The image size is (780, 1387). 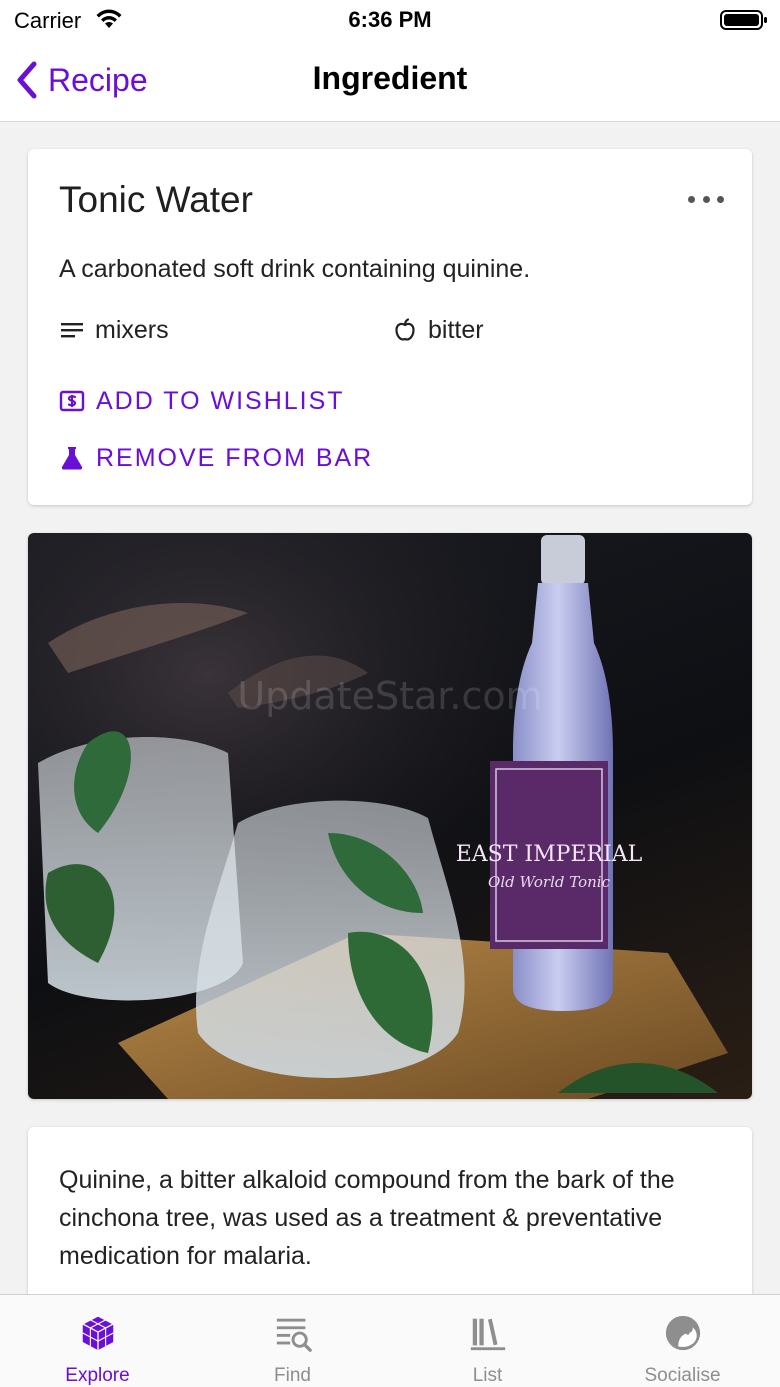 What do you see at coordinates (294, 1335) in the screenshot?
I see `search-list-icon` at bounding box center [294, 1335].